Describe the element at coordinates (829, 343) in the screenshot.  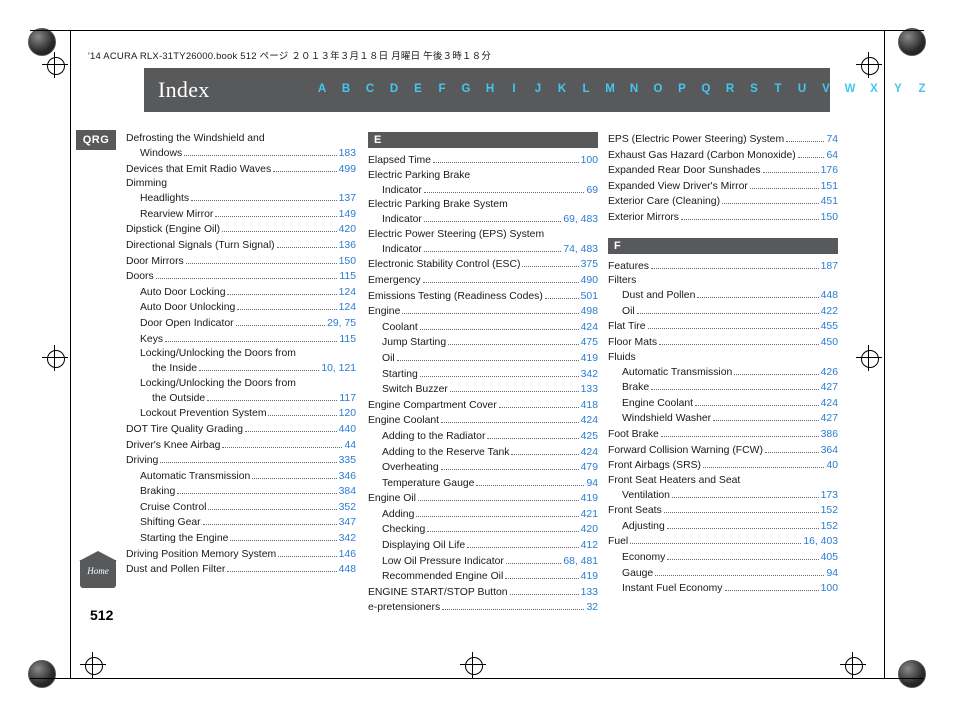
I see `index-entry-page: 450` at that location.